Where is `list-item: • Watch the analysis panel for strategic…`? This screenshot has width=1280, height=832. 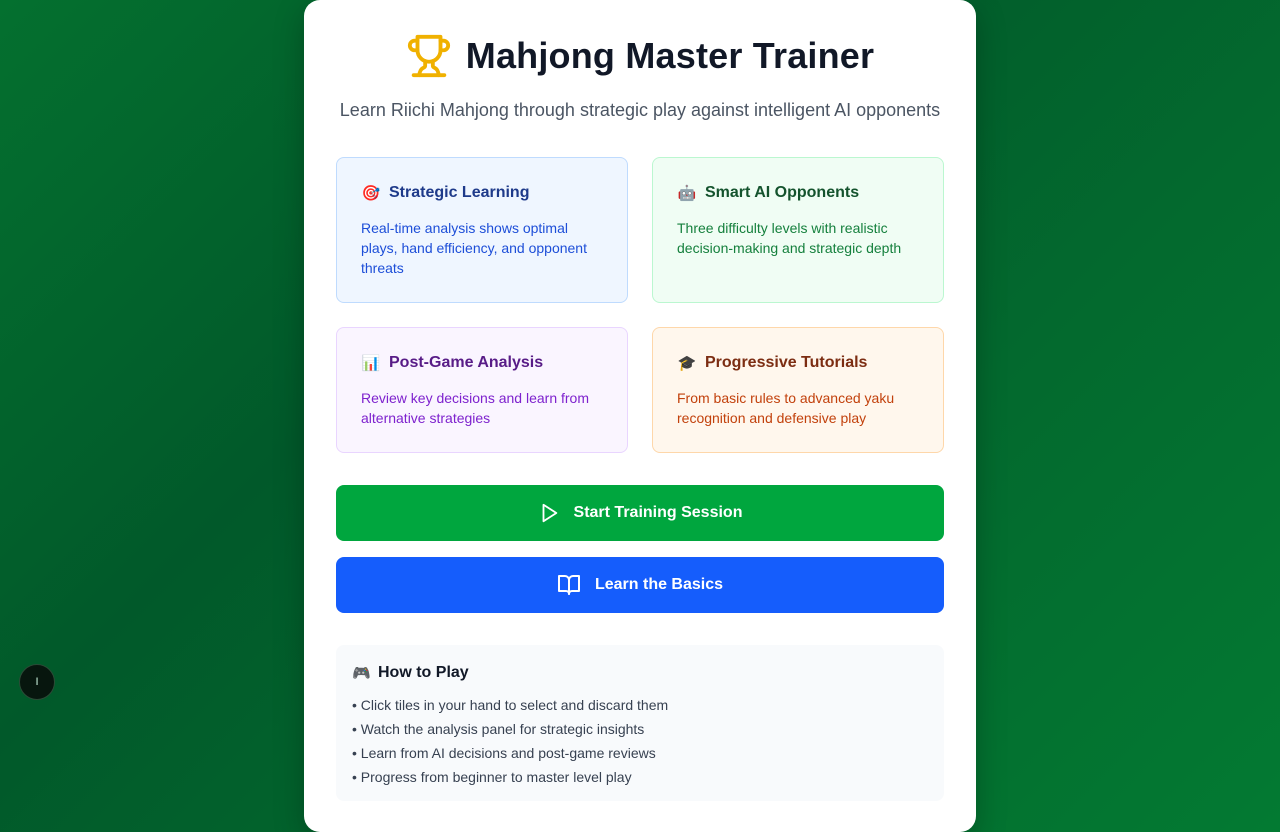
list-item: • Watch the analysis panel for strategic… is located at coordinates (498, 729).